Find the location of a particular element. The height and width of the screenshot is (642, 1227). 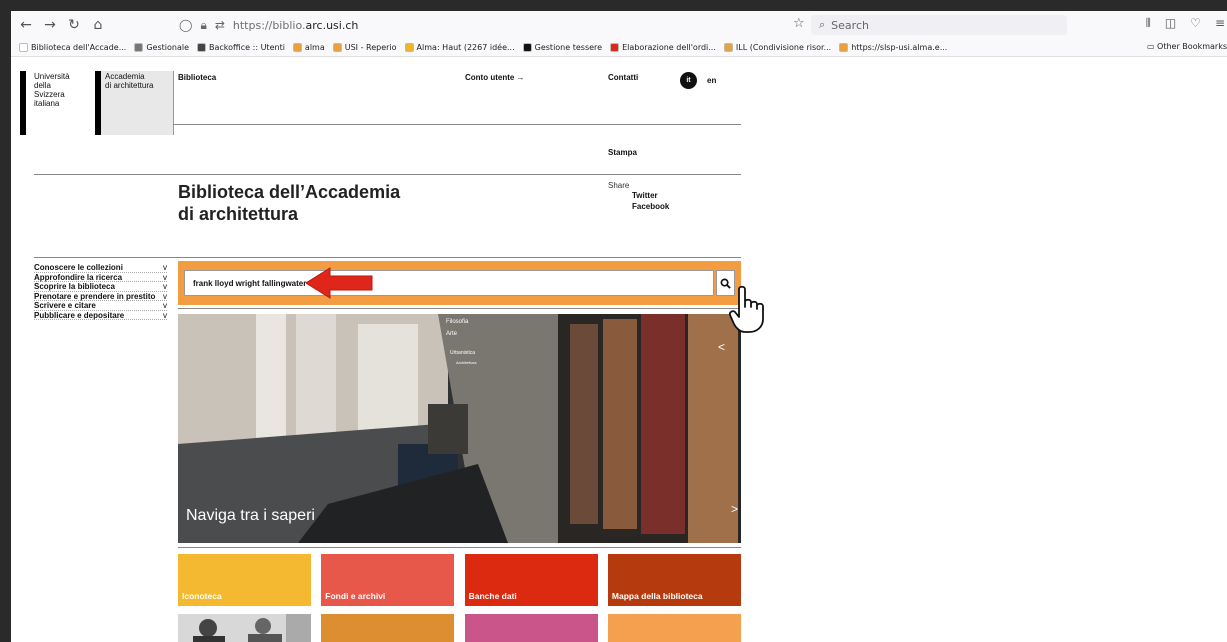

bookmark-item: Gestione tessere is located at coordinates (562, 47).